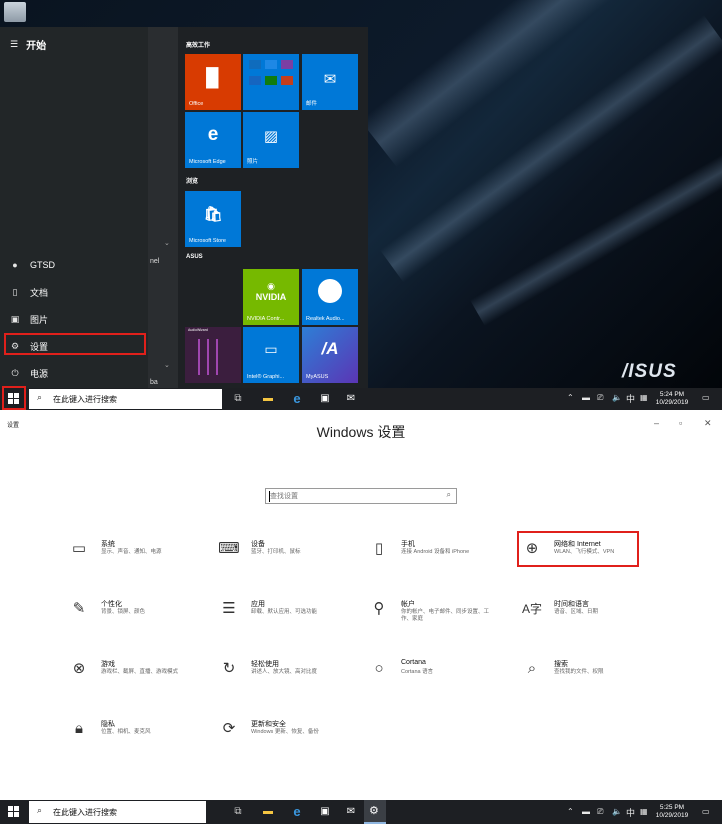 This screenshot has height=824, width=722. I want to click on hamburger-icon: ☰, so click(14, 44).